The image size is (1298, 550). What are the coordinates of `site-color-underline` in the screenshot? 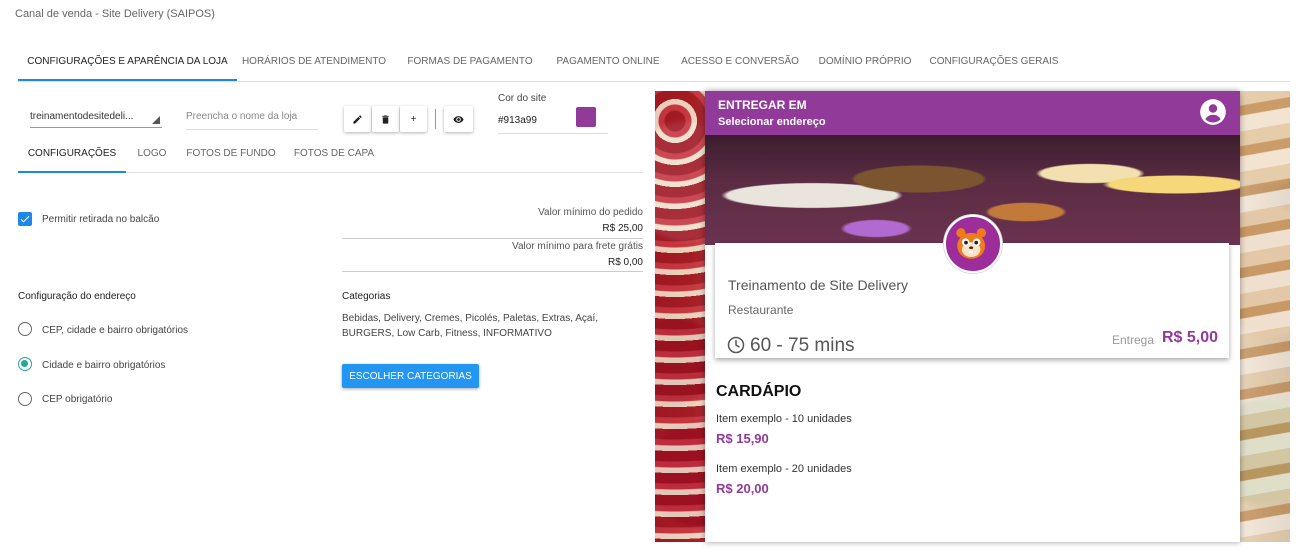 It's located at (553, 133).